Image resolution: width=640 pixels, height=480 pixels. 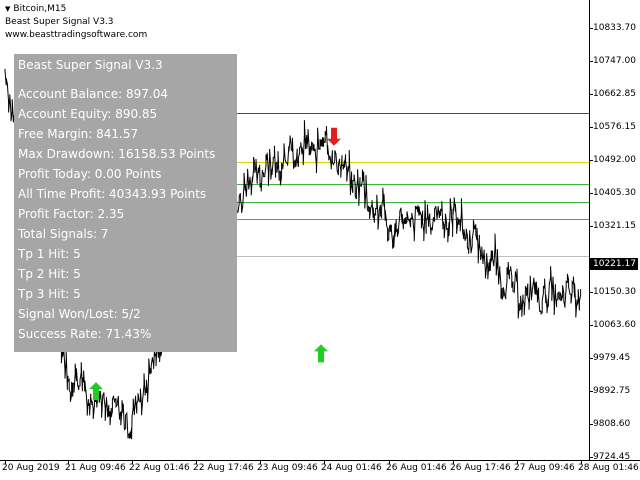 I want to click on time-tick-label: 26 Aug 17:46, so click(x=480, y=468).